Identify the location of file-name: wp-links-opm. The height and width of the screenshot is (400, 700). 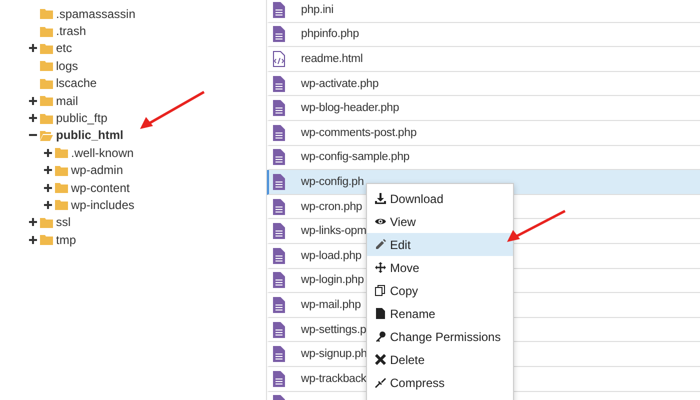
(333, 231).